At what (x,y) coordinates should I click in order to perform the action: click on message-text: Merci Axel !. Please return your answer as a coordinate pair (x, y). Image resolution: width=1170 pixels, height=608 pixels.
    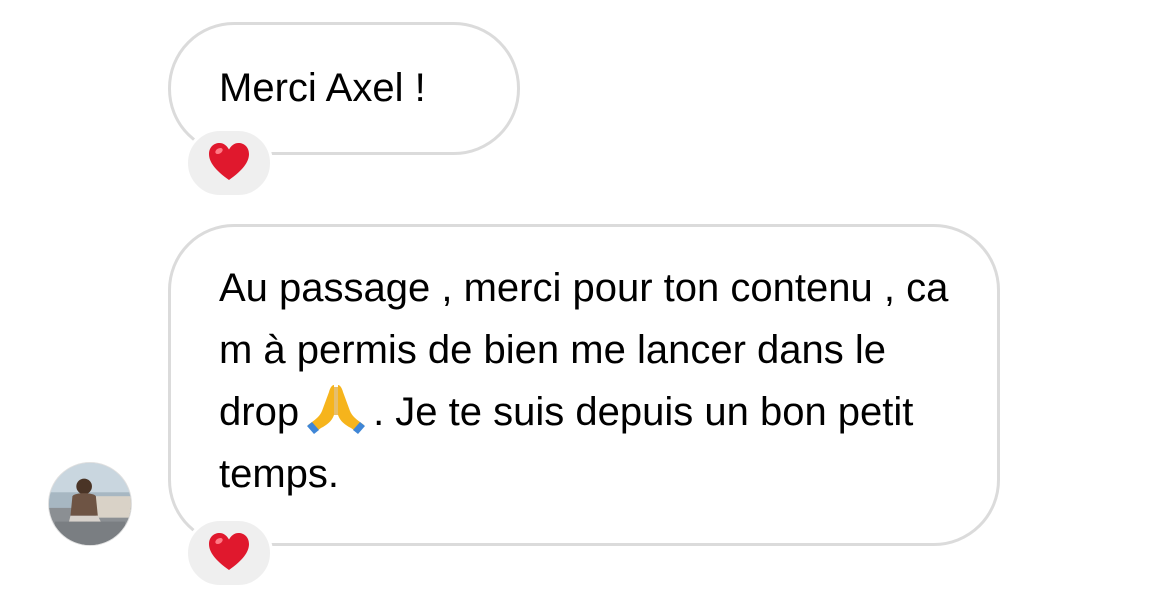
    Looking at the image, I should click on (322, 88).